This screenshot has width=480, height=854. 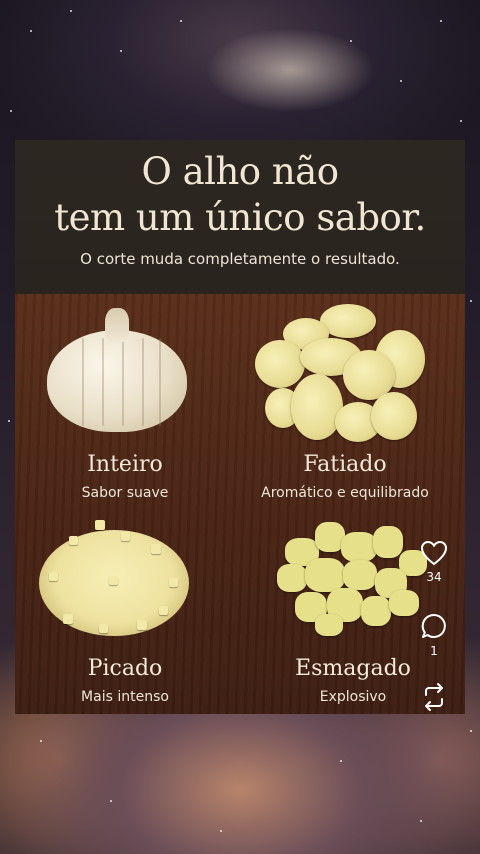 I want to click on comment-button: 1, so click(x=434, y=635).